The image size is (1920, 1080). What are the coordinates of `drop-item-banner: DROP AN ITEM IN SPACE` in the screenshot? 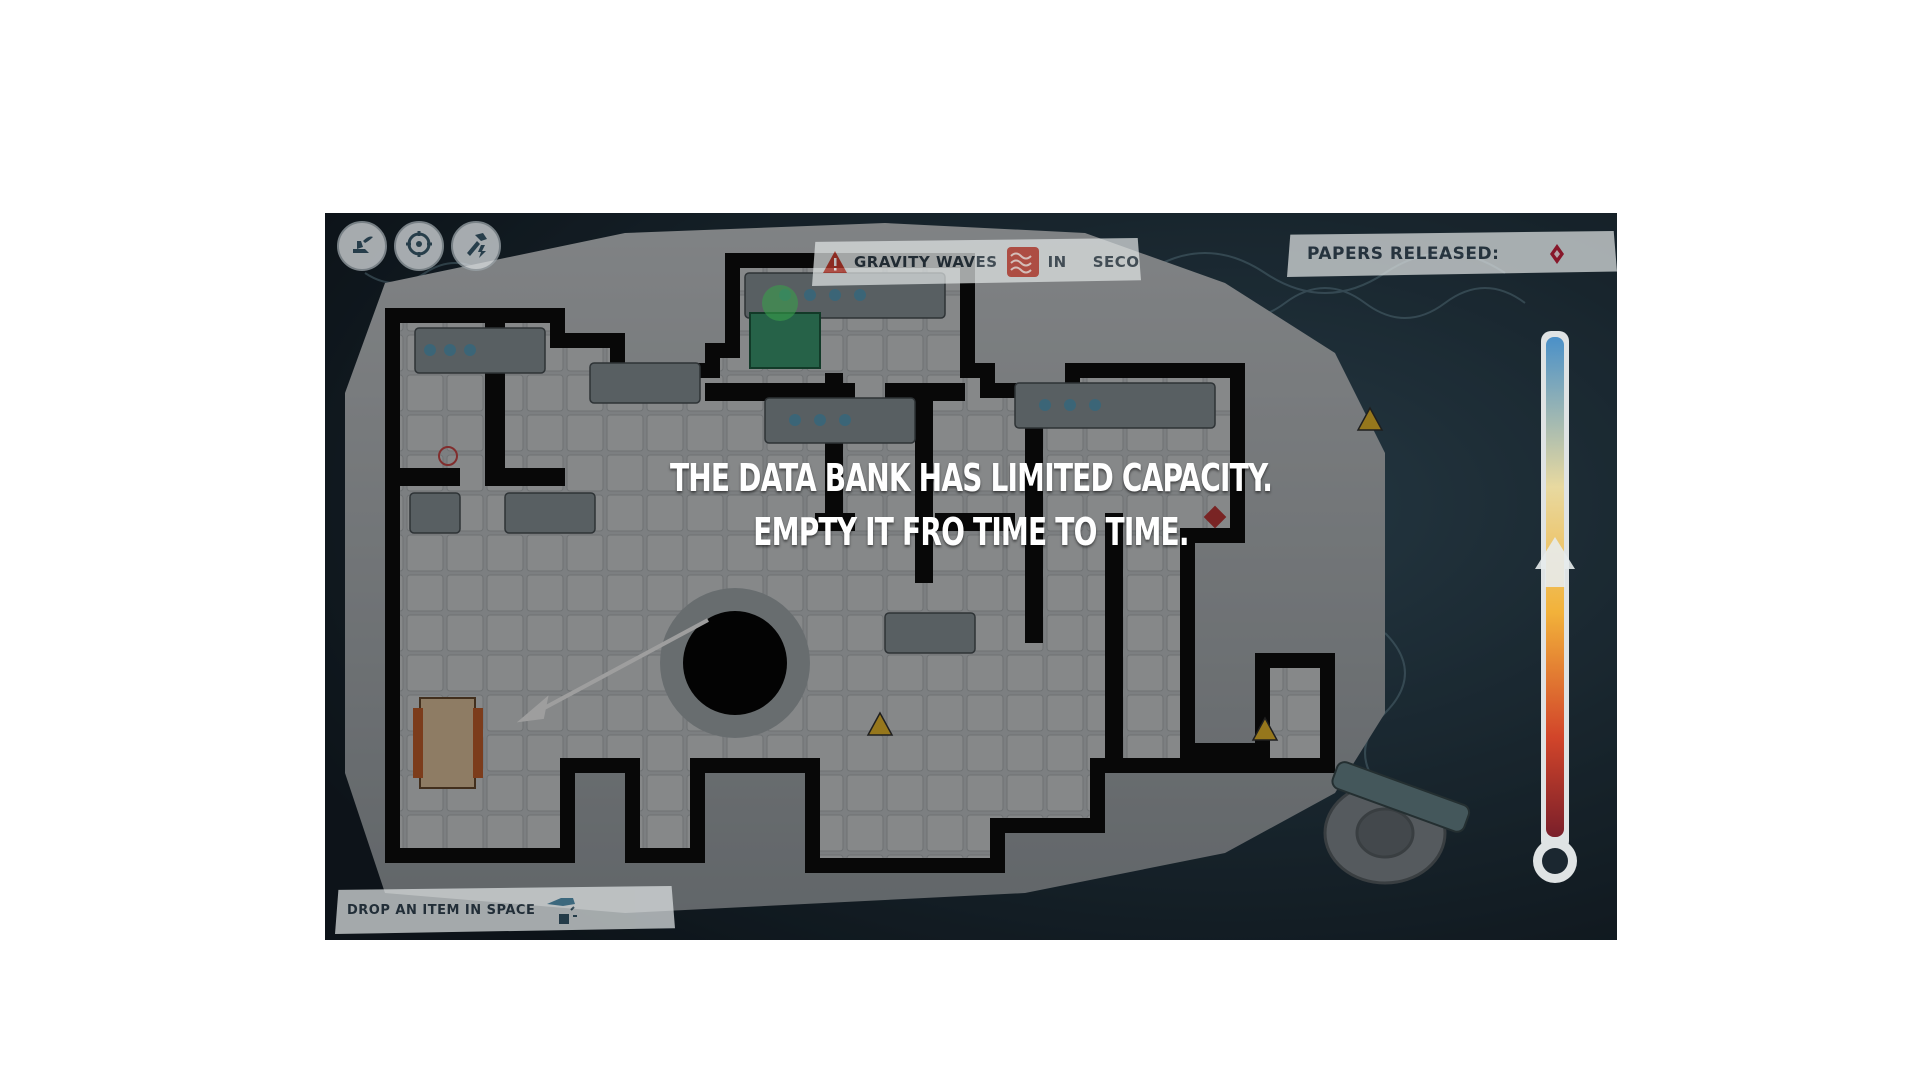 It's located at (505, 910).